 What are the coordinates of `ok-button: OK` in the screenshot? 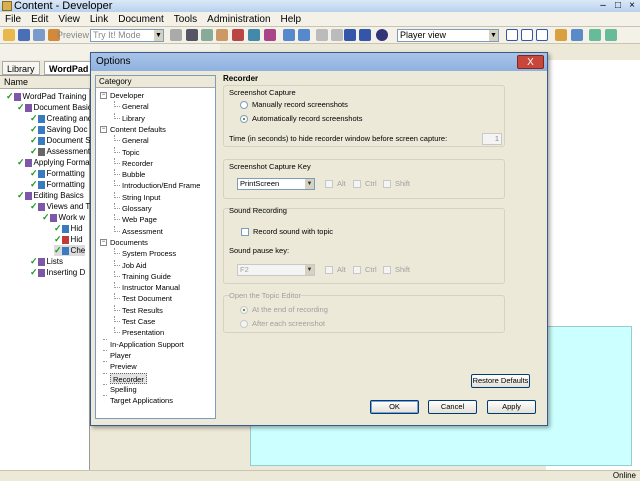 It's located at (394, 407).